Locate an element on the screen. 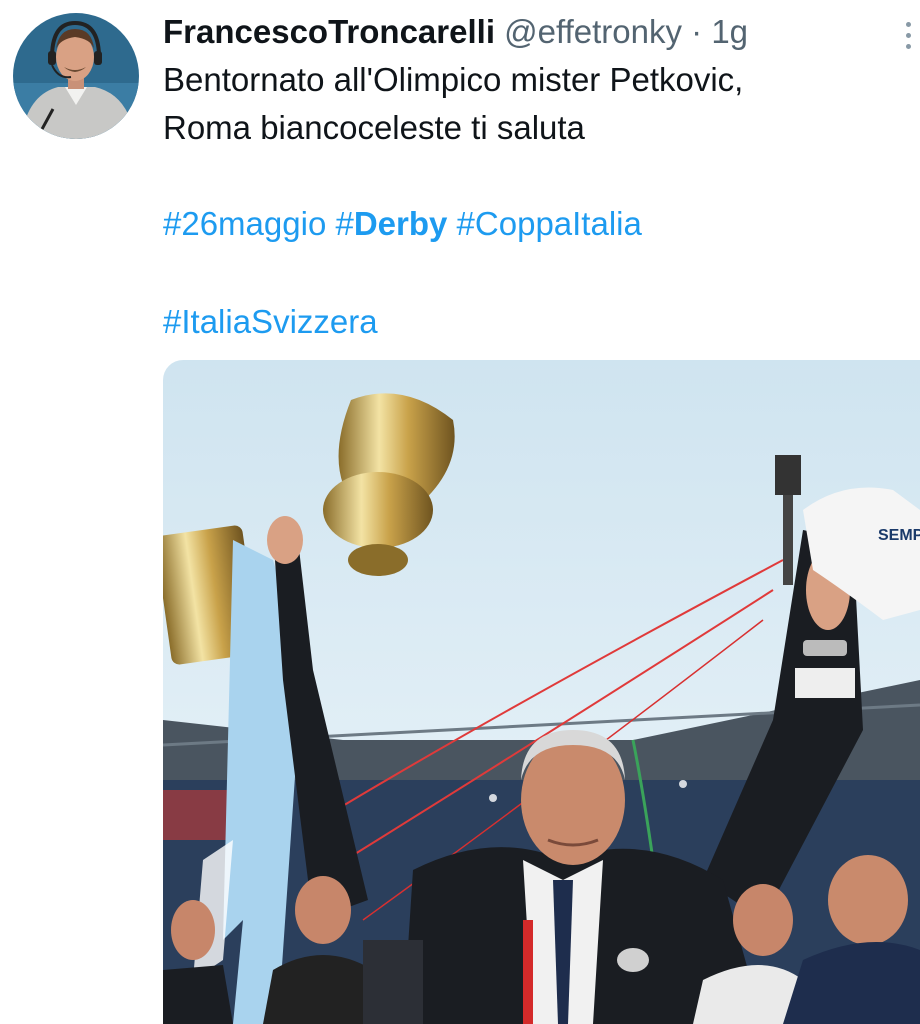  hashtag-row-2: #ItaliaSvizzera is located at coordinates (270, 322).